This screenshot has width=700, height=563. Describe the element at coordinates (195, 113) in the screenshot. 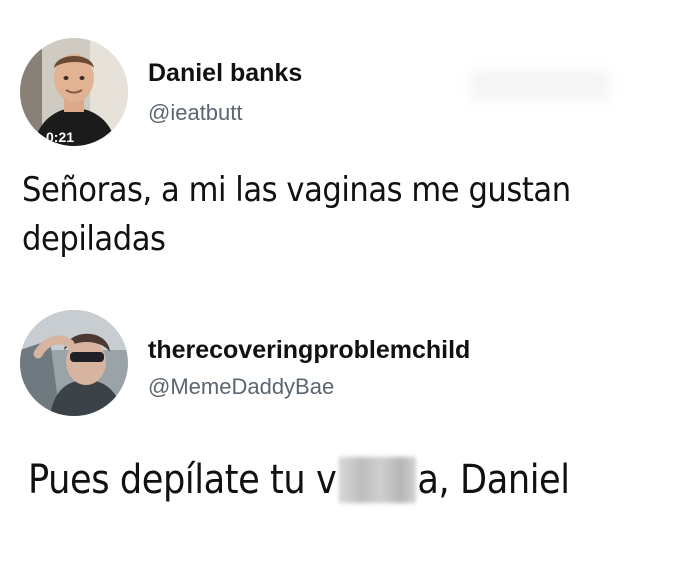

I see `user-handle: @ieatbutt` at that location.